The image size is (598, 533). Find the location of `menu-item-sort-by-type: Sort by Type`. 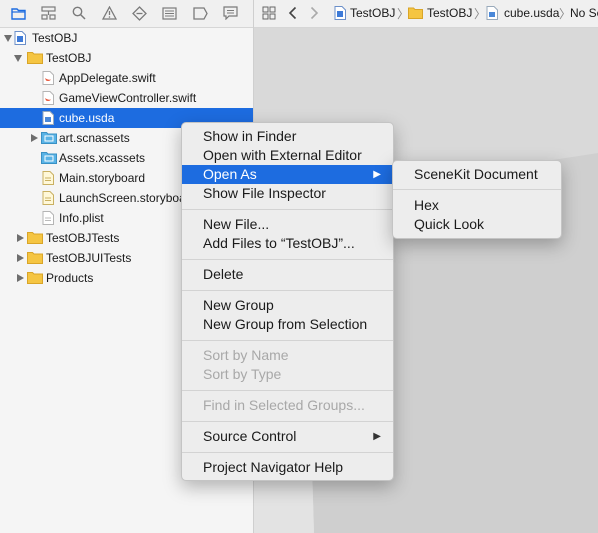

menu-item-sort-by-type: Sort by Type is located at coordinates (242, 374).